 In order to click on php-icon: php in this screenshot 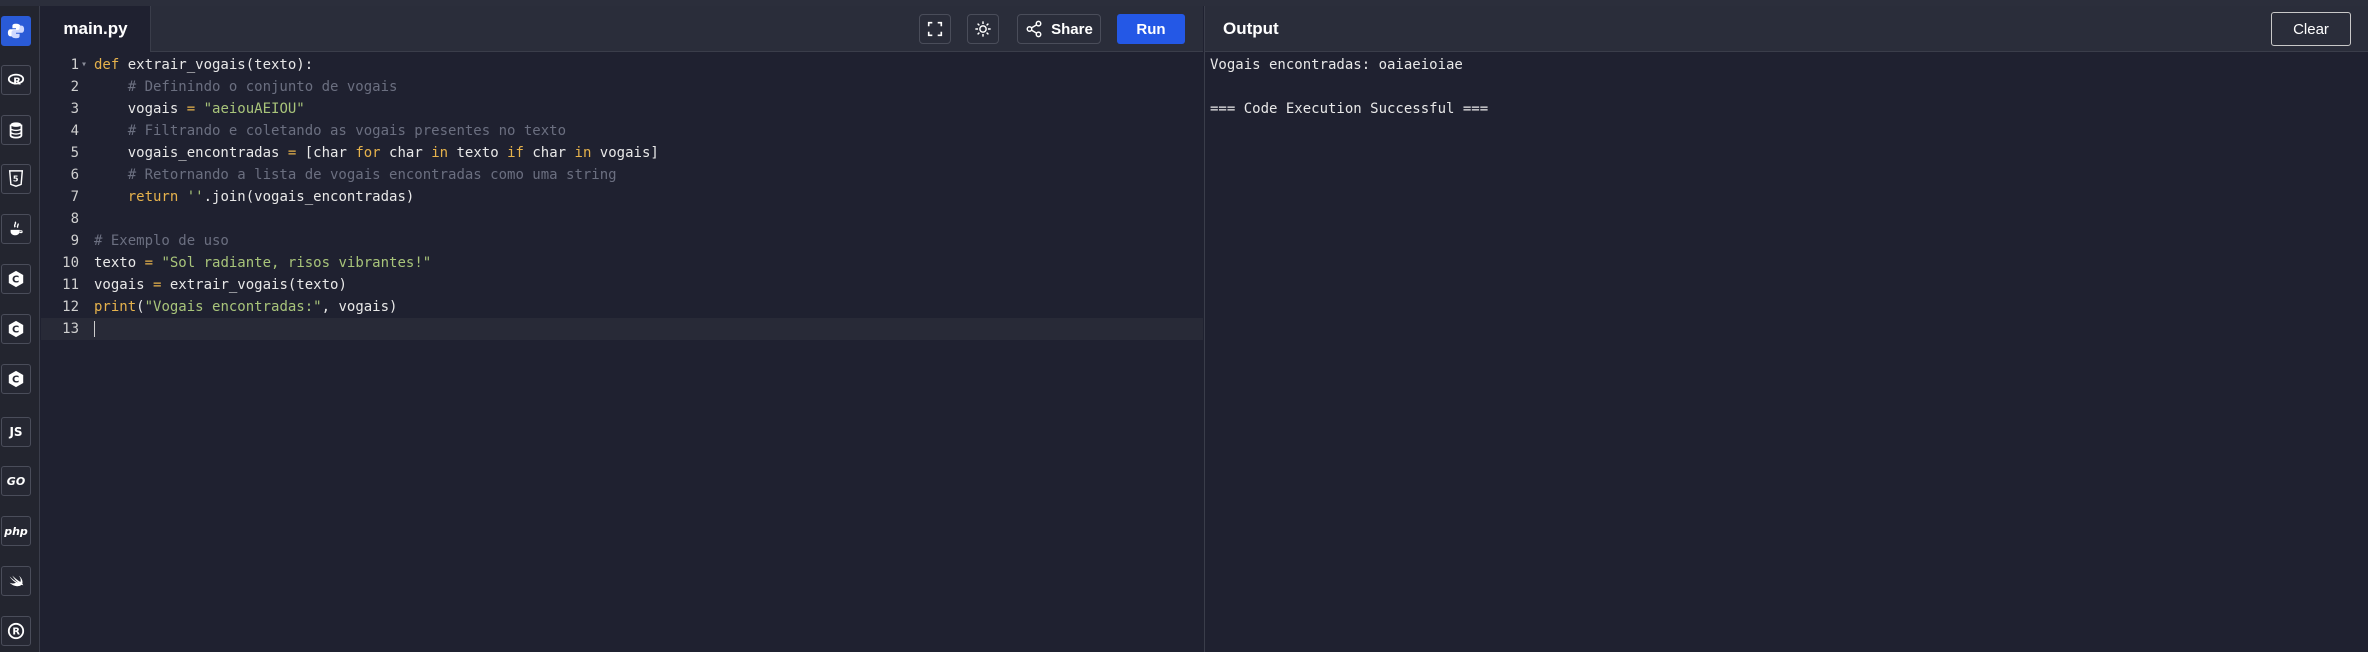, I will do `click(16, 531)`.